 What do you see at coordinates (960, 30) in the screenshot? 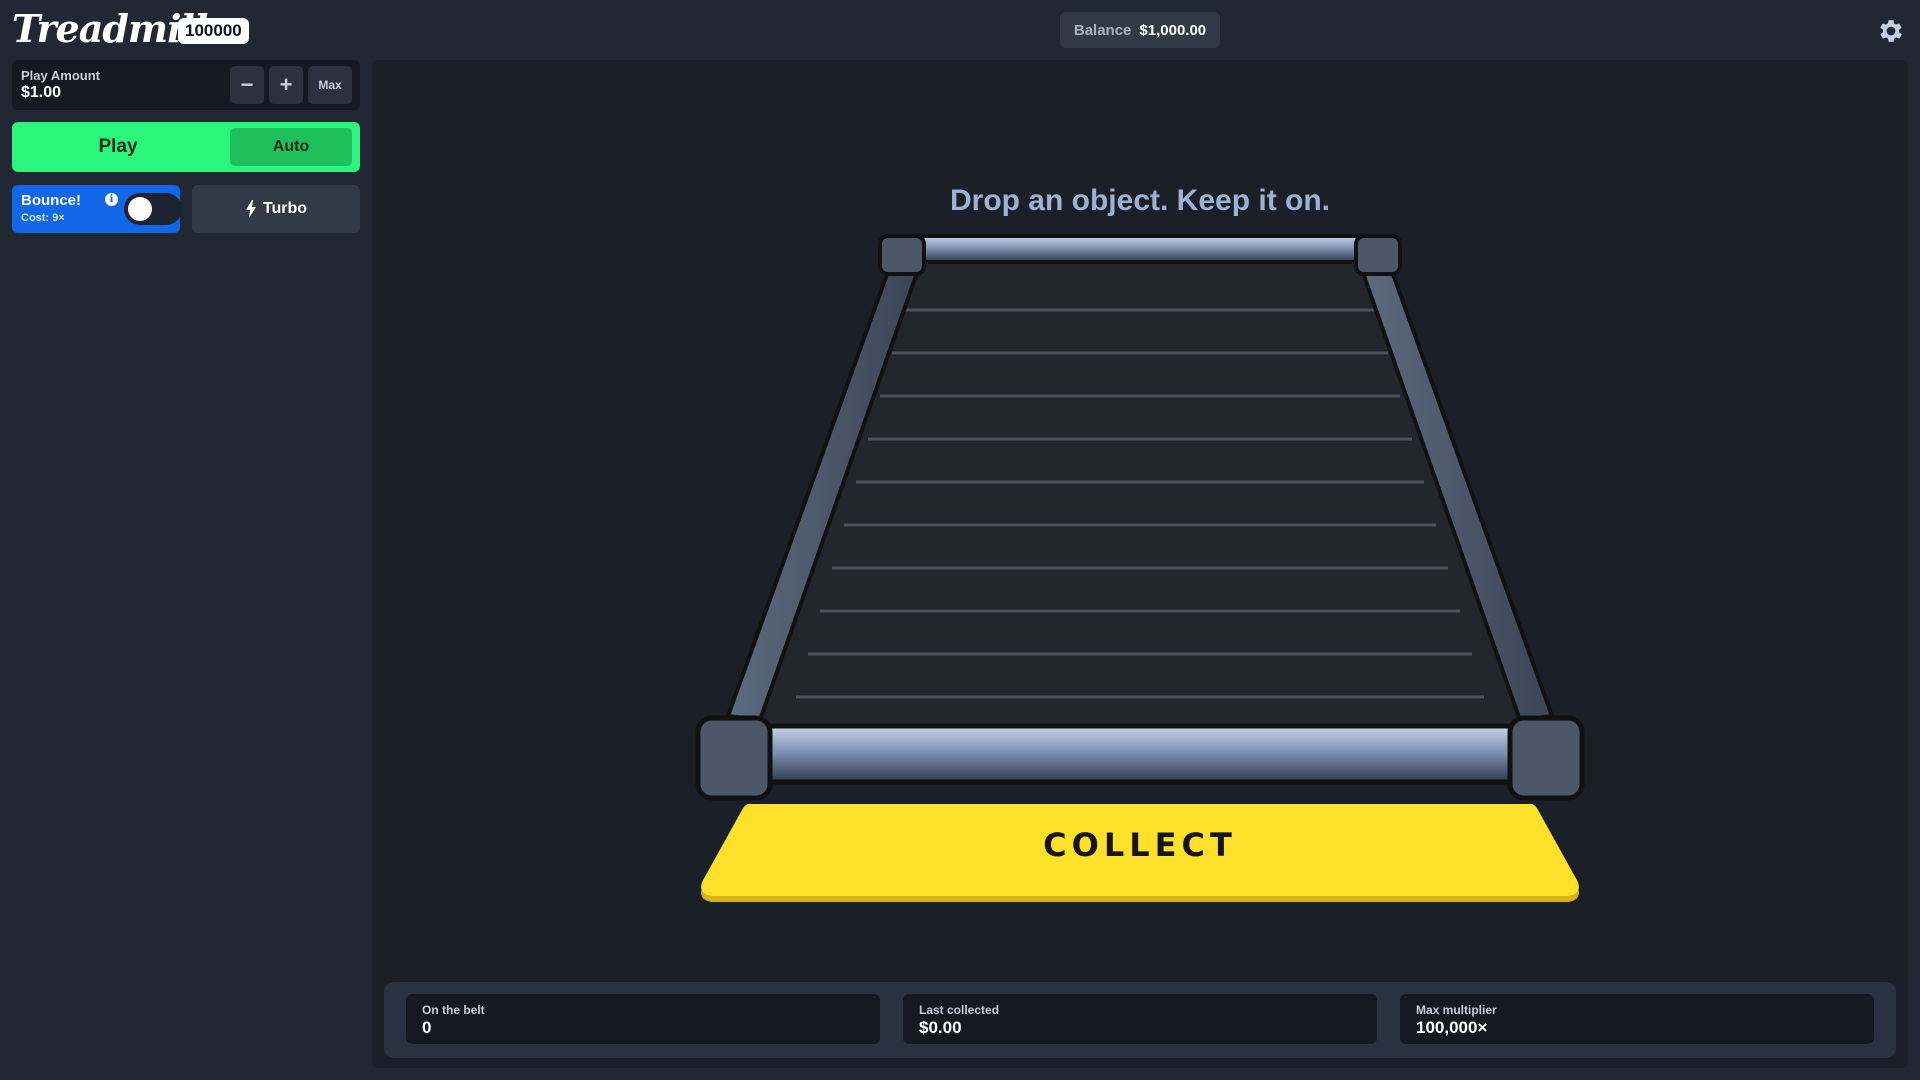
I see `header: Treadmill 100000 Balance $1,000.00` at bounding box center [960, 30].